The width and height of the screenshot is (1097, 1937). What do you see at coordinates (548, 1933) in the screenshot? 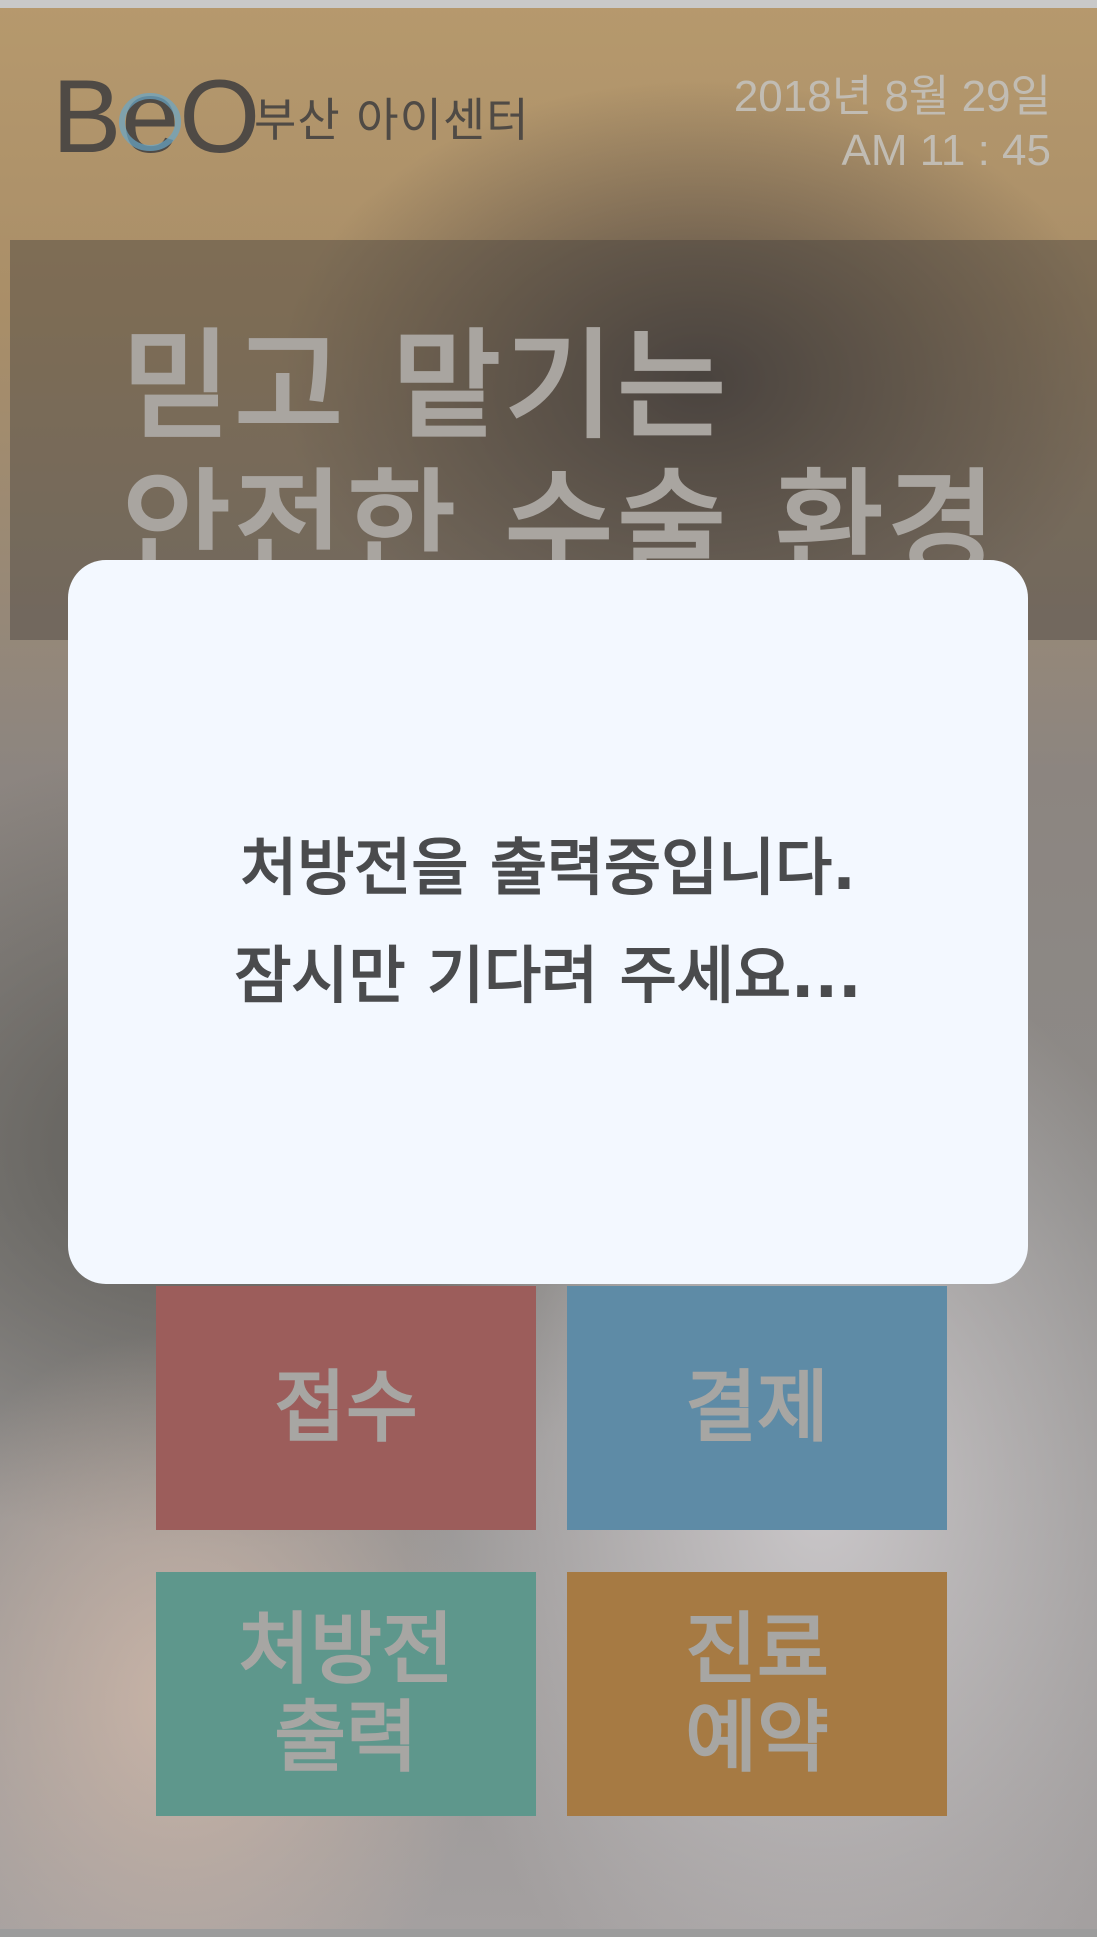
I see `bottom-border` at bounding box center [548, 1933].